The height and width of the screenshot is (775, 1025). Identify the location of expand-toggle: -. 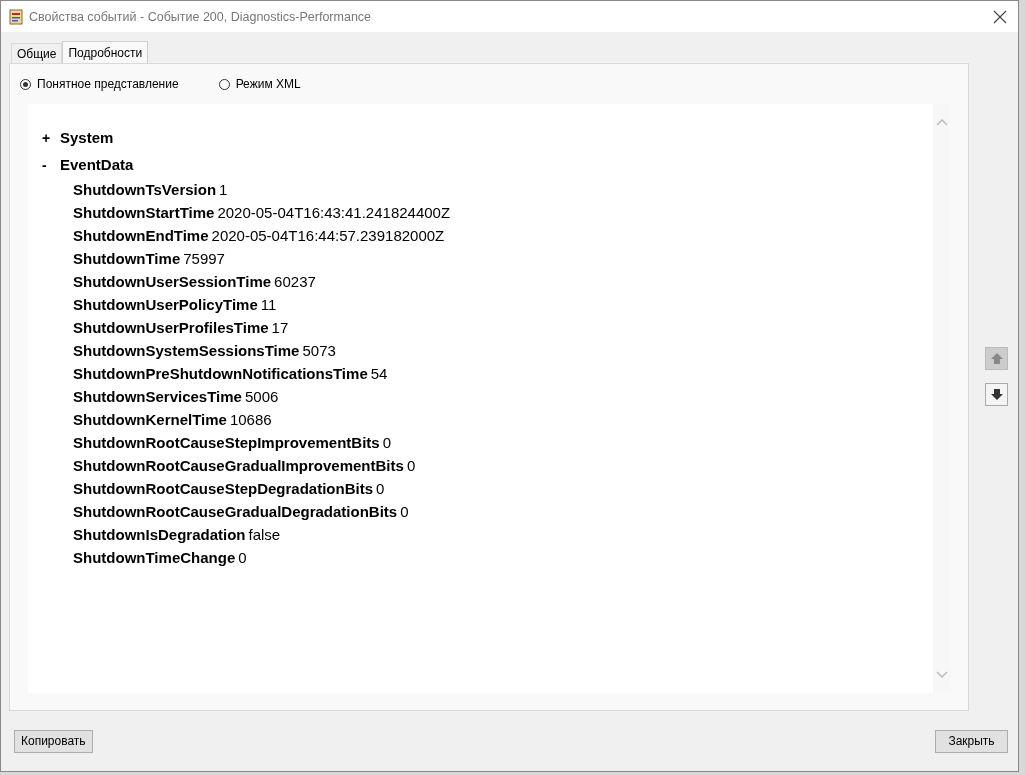
(51, 164).